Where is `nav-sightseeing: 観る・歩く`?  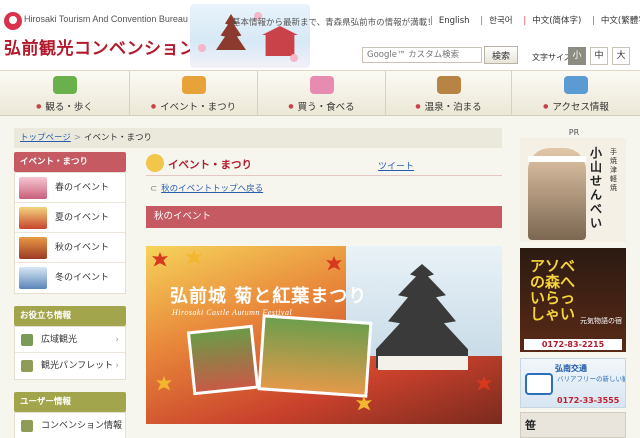
nav-sightseeing: 観る・歩く is located at coordinates (65, 93).